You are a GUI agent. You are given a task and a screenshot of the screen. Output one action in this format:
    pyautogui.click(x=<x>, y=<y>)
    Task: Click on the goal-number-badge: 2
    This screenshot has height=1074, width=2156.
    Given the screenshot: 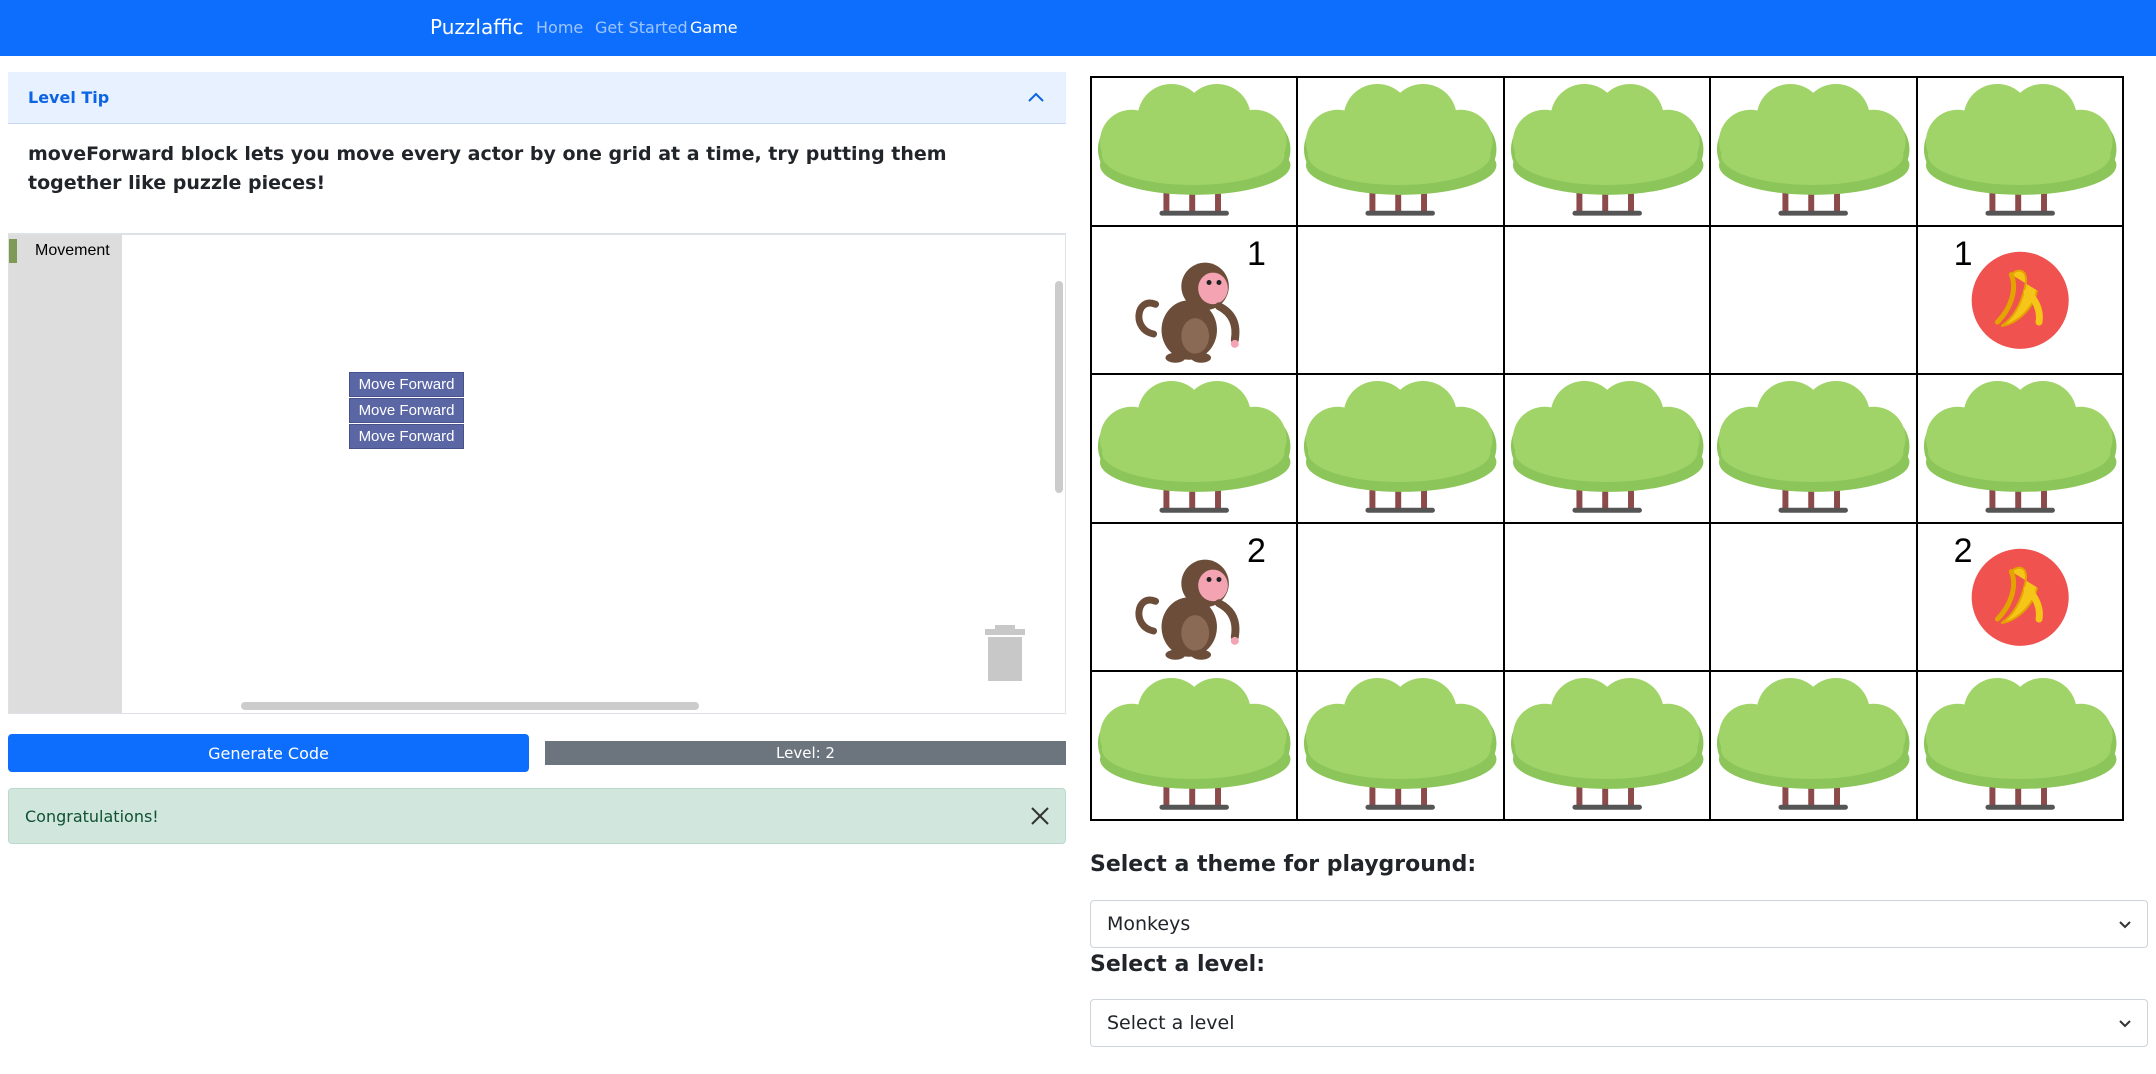 What is the action you would take?
    pyautogui.click(x=1963, y=550)
    